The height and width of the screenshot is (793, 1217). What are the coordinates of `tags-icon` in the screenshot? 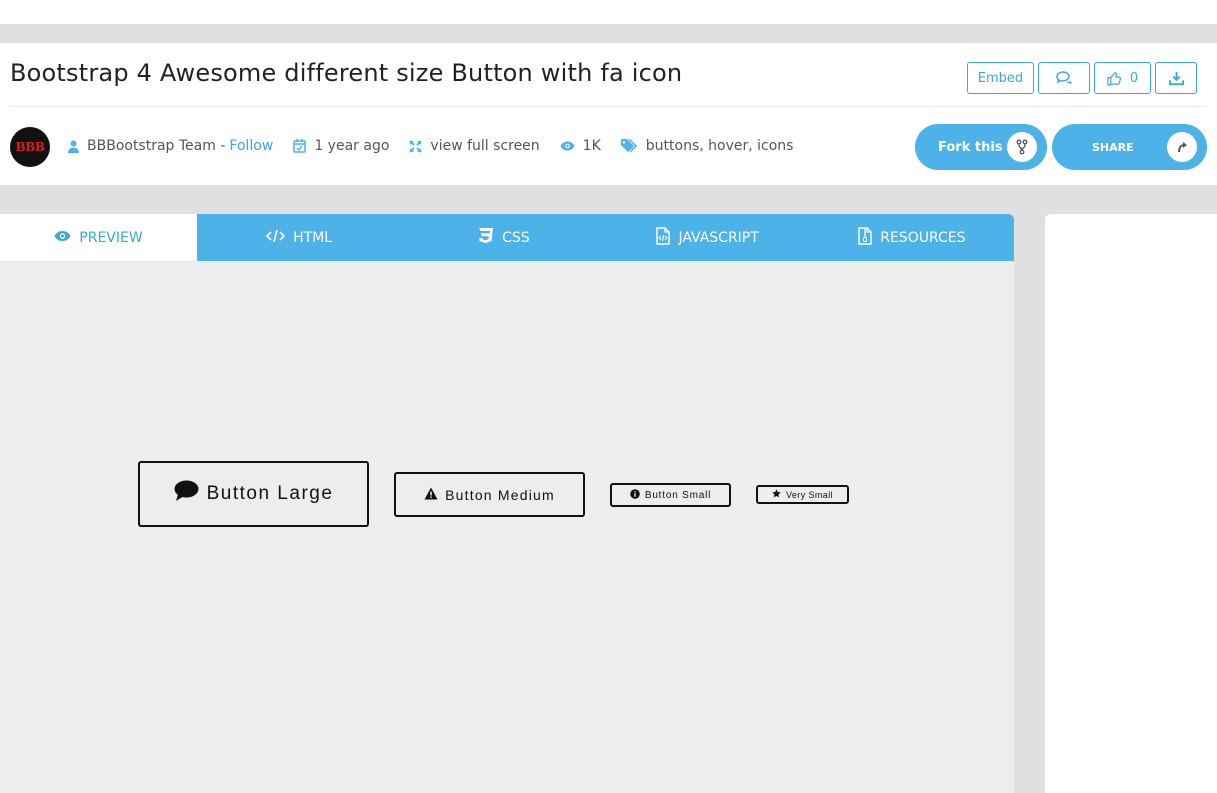 It's located at (629, 146).